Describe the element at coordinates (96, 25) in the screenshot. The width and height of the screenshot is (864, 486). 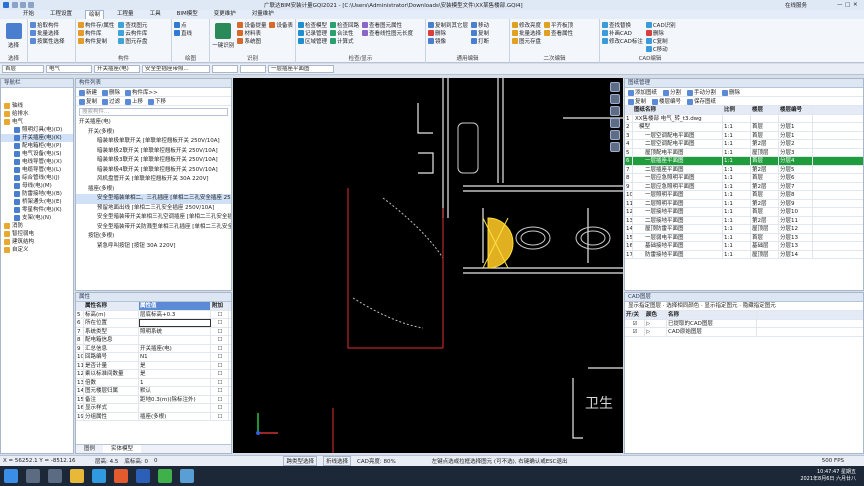
I see `component-props-button: 构件存/属性` at that location.